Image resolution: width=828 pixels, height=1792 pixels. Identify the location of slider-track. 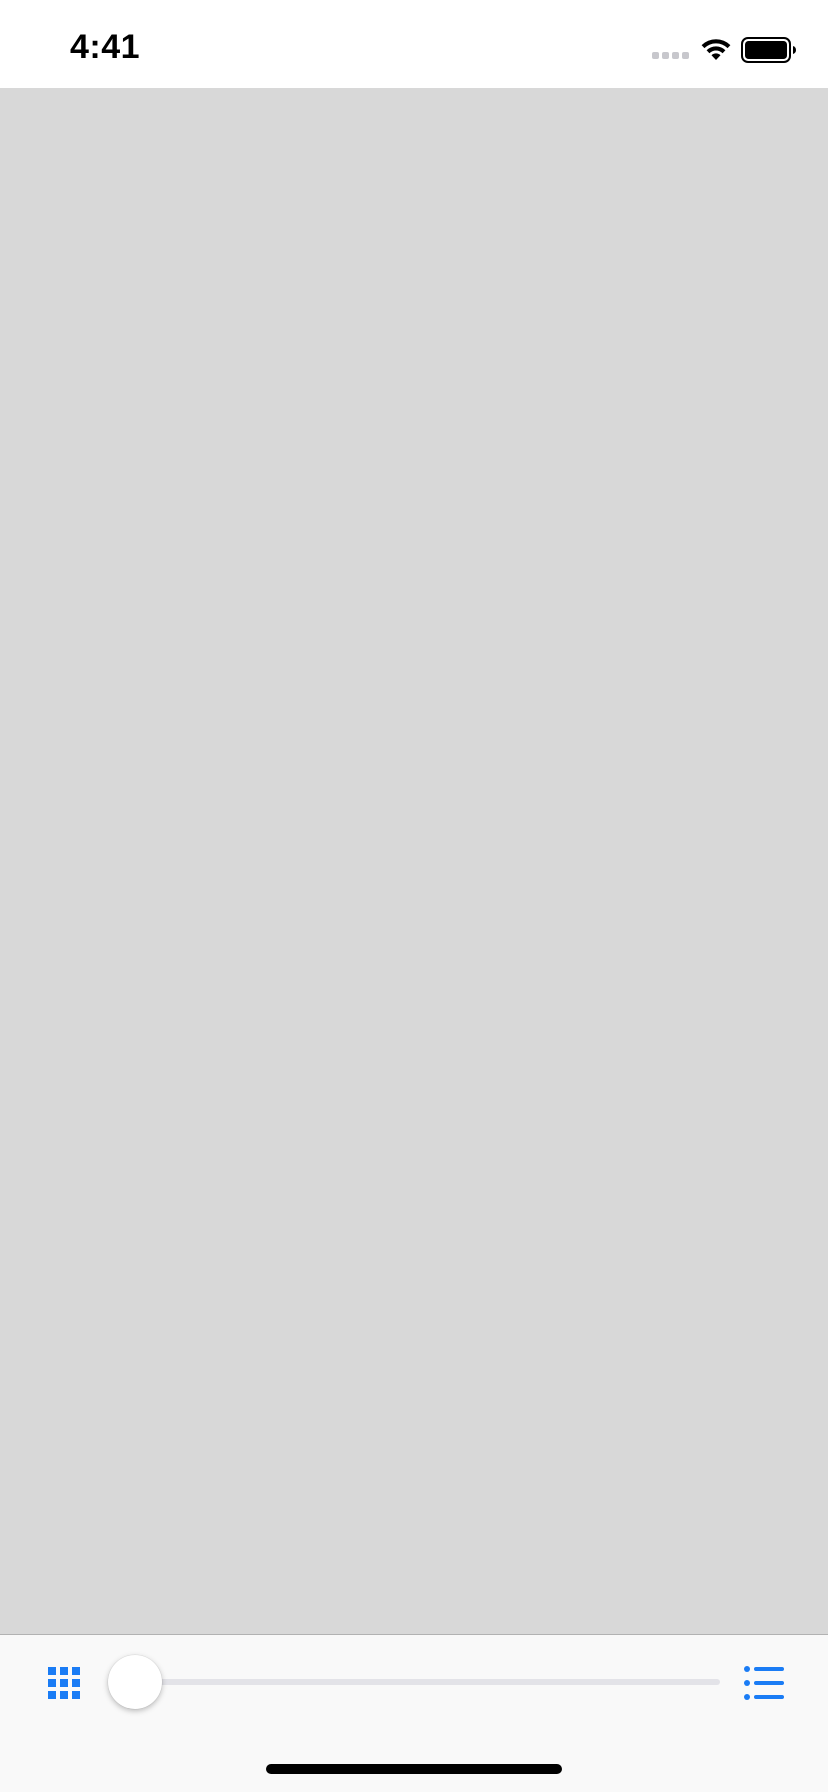
(414, 1682).